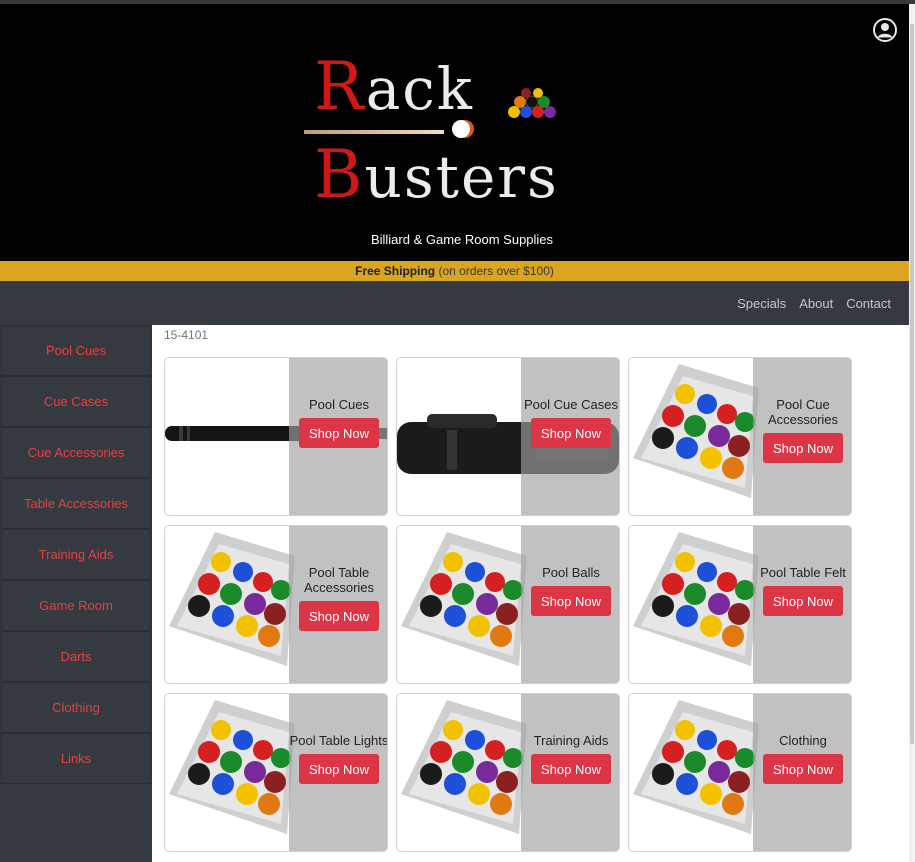  Describe the element at coordinates (276, 772) in the screenshot. I see `category-card-pool-table-lights: Pool Table Lights Shop Now` at that location.